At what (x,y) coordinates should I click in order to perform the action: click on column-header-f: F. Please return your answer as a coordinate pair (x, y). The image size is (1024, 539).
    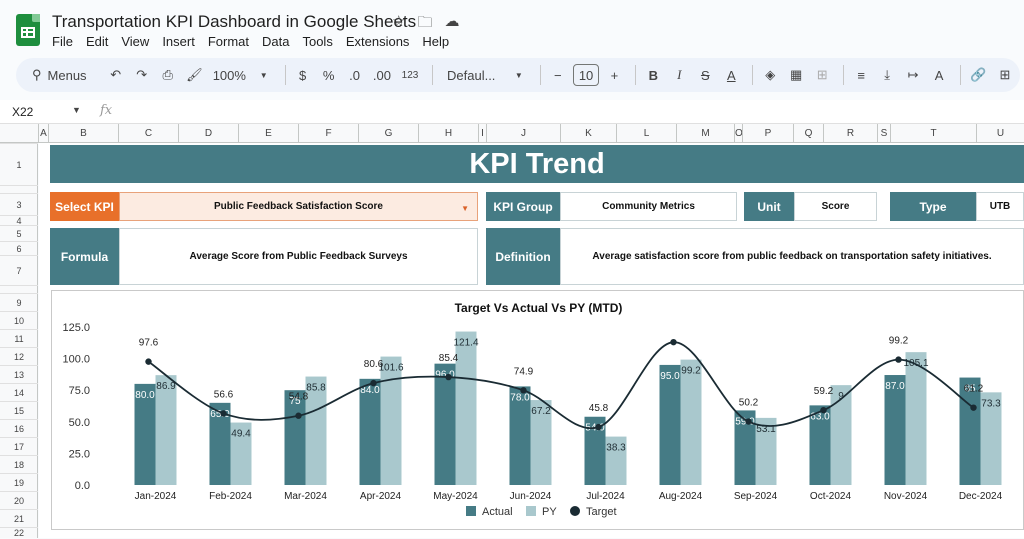
    Looking at the image, I should click on (328, 133).